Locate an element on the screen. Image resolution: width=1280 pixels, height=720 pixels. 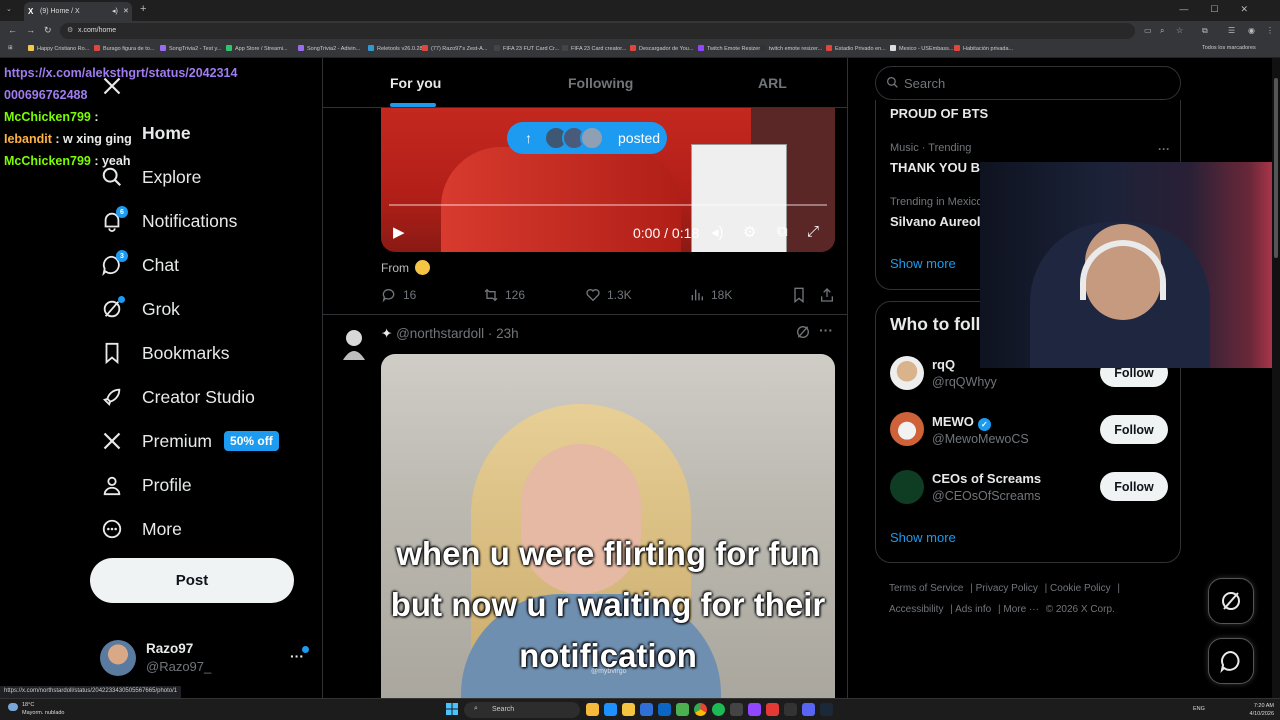
nav-creator-studio: Creator Studio is located at coordinates (220, 397).